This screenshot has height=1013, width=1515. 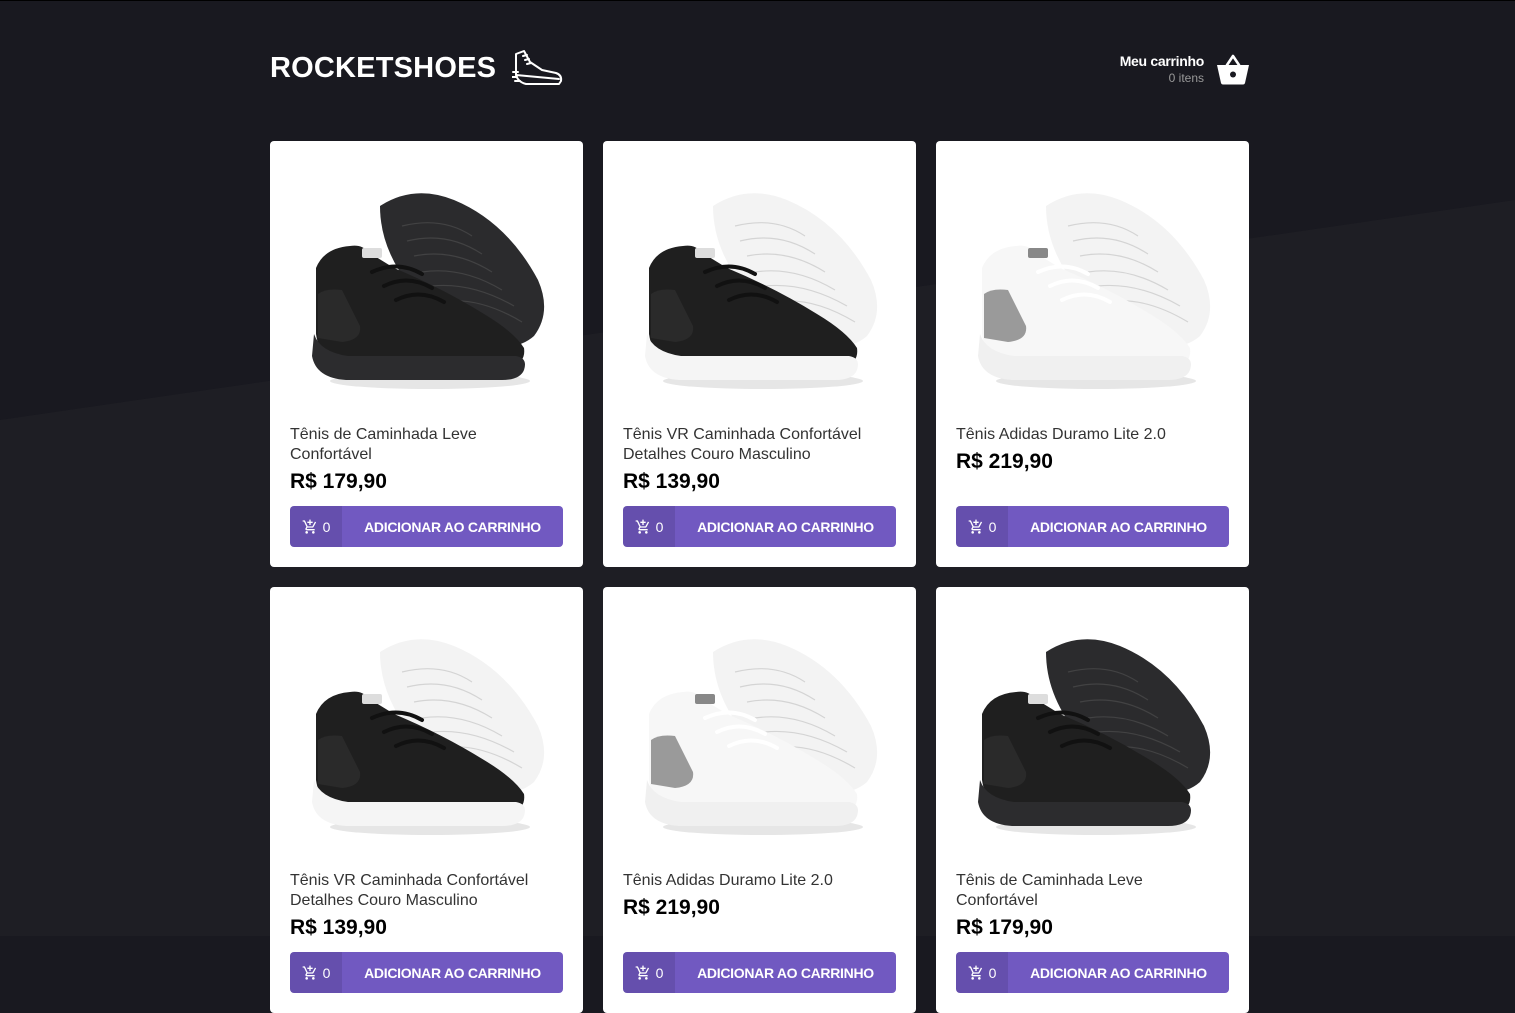 What do you see at coordinates (1162, 61) in the screenshot?
I see `cart-title: Meu carrinho` at bounding box center [1162, 61].